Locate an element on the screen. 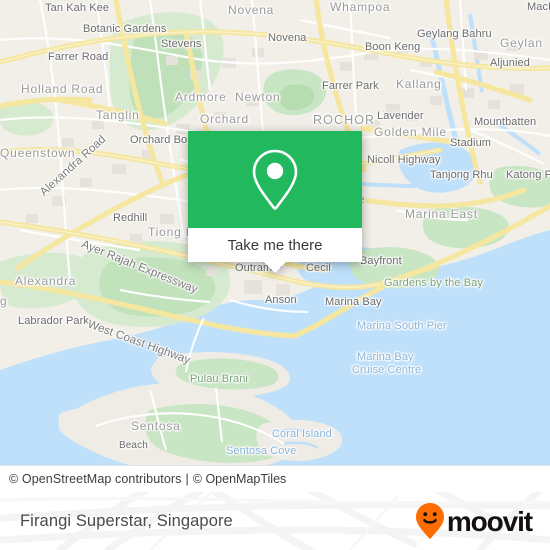 This screenshot has height=550, width=550. place-title: Firangi Superstar, Singapore is located at coordinates (126, 521).